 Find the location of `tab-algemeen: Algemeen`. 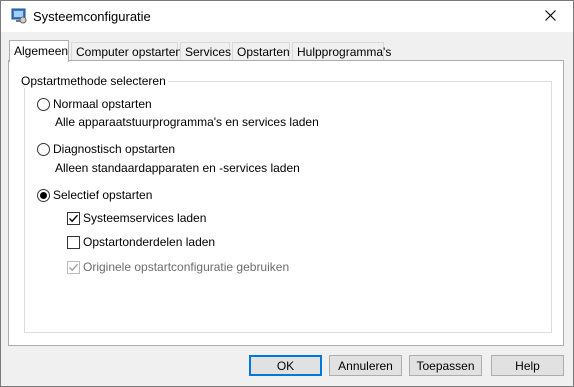

tab-algemeen: Algemeen is located at coordinates (39, 51).